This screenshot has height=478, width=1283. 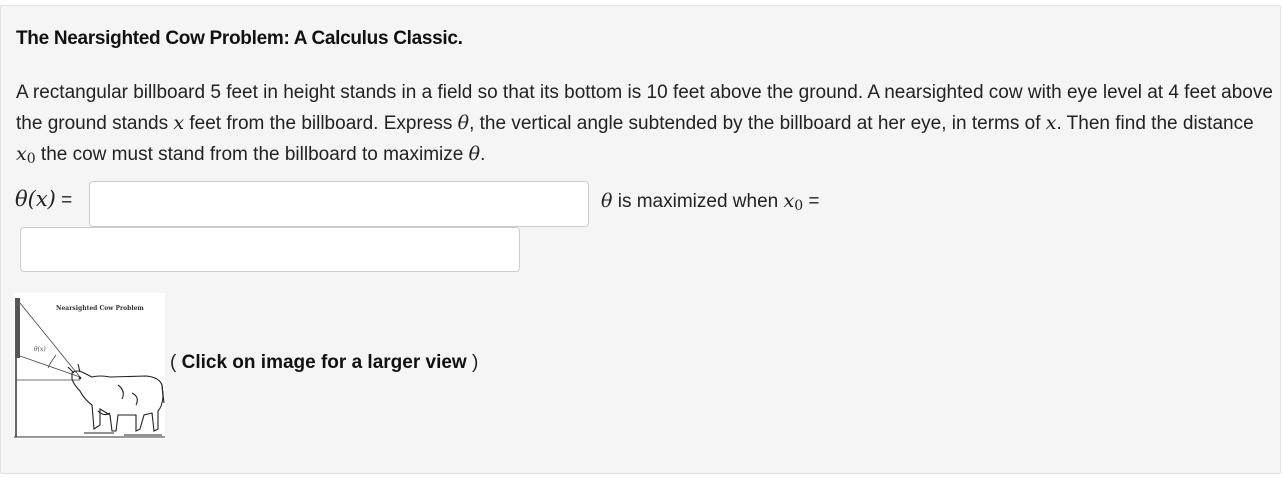 I want to click on angle-label: θ(x), so click(x=40, y=349).